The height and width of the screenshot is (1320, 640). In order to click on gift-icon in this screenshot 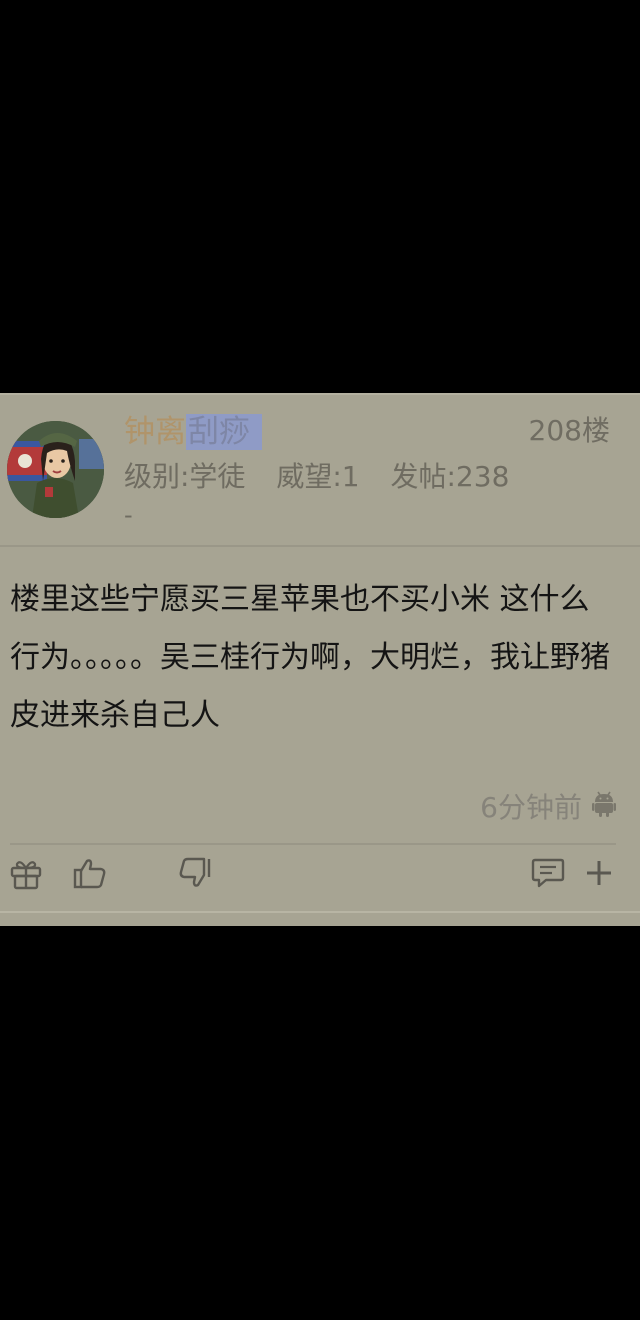, I will do `click(26, 873)`.